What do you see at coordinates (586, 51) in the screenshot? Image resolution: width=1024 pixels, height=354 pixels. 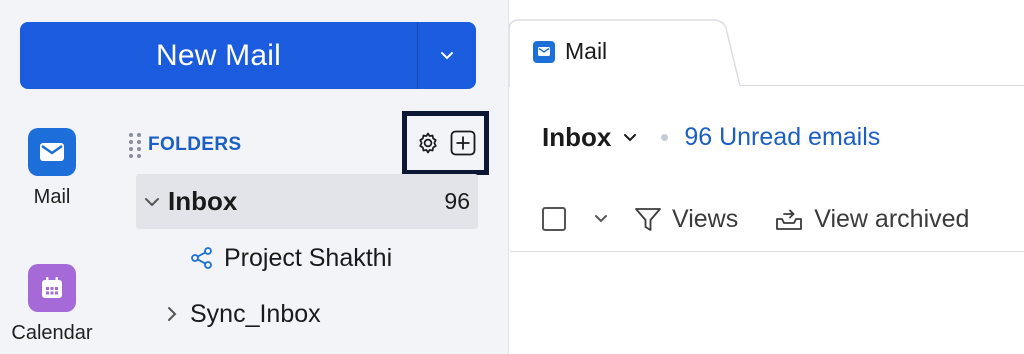 I see `tab-label-mail: Mail` at bounding box center [586, 51].